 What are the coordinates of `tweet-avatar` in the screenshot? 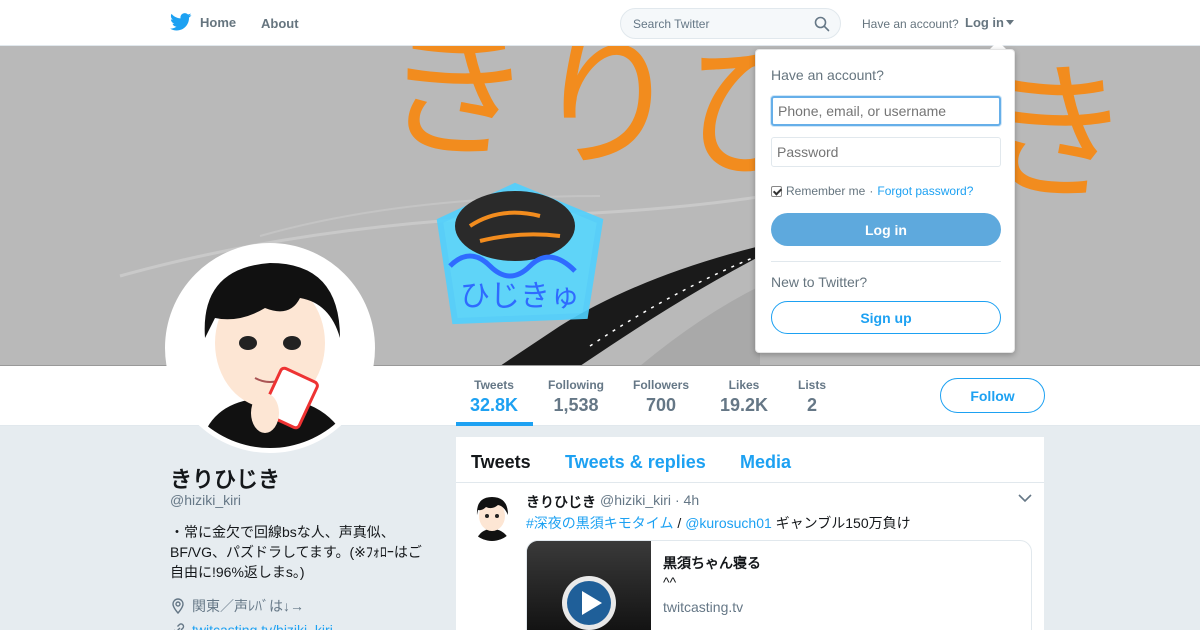 It's located at (492, 517).